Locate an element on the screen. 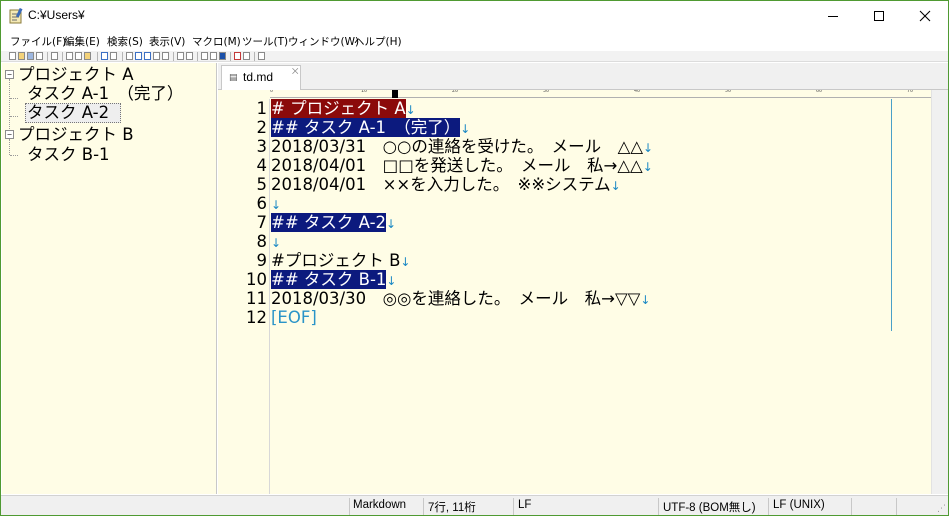 The image size is (949, 516). save-as-icon is located at coordinates (39, 56).